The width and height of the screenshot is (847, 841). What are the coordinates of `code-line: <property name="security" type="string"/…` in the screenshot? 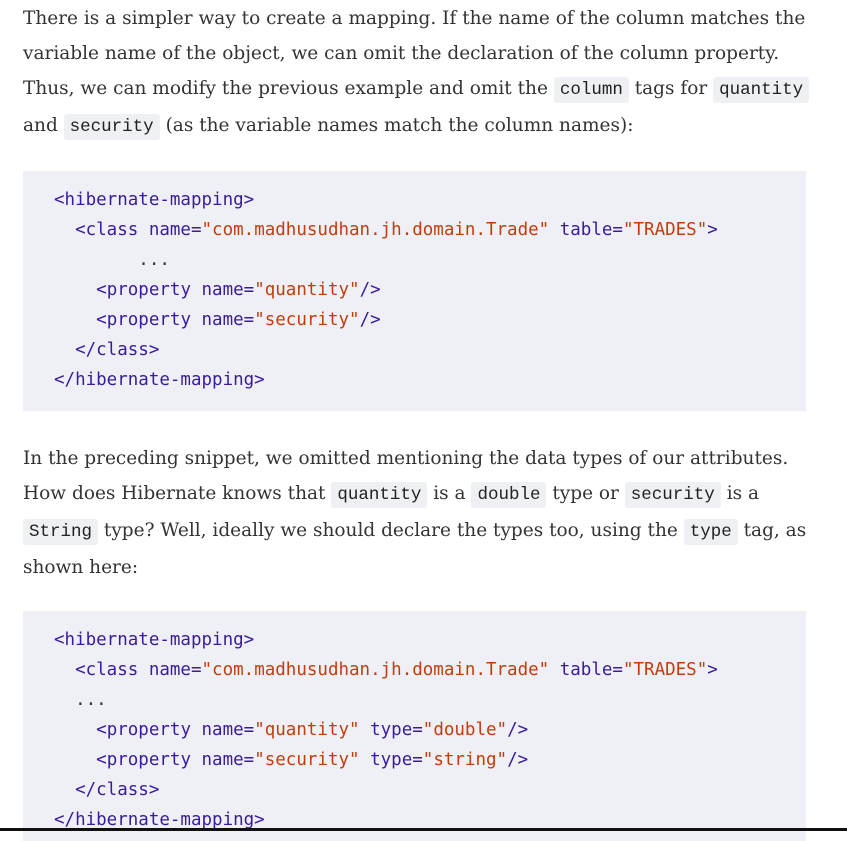 It's located at (430, 760).